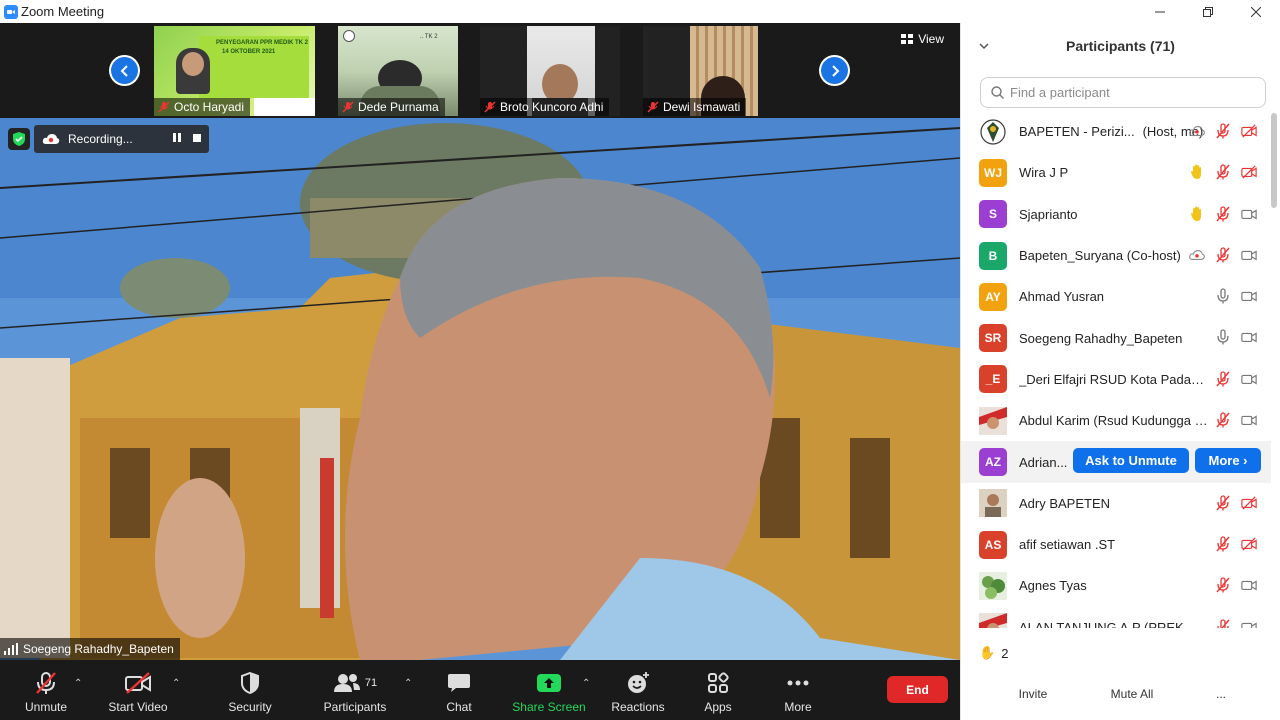 This screenshot has width=1280, height=720. I want to click on grid-view-icon, so click(907, 39).